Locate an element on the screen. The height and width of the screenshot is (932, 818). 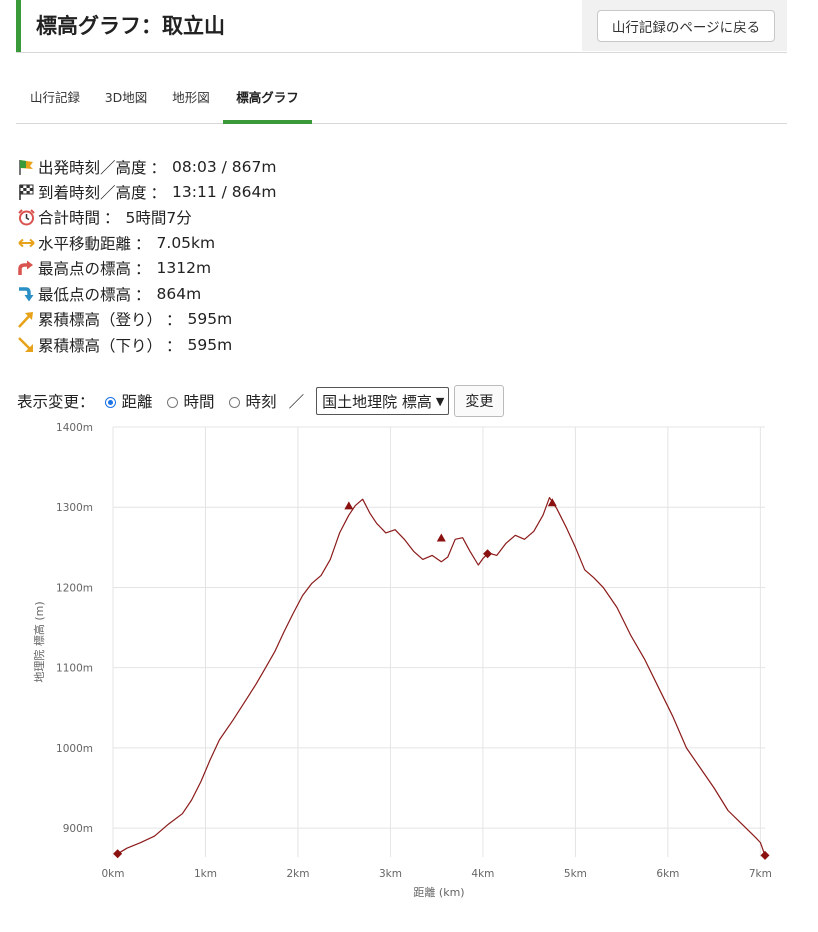
stat-total-time: 合計時間： 5時間7分 is located at coordinates (104, 217).